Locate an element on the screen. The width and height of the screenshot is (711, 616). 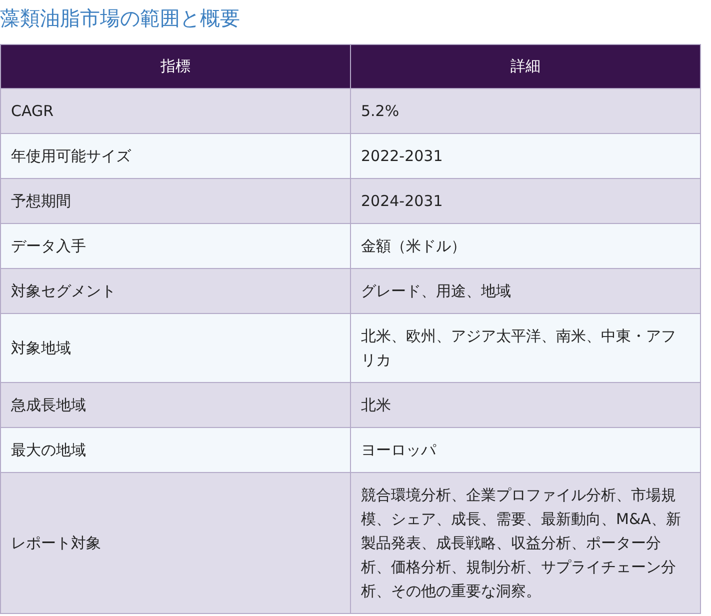
table-cell: 競合環境分析、企業プロファイル分析、市場規模、シェア、成長、需要、最新動向、M&A、新製品発表、成長戦略、収益分析、ポーター分析、価格分析、規制分析、サプライチェーン分析、その他の重要な洞察。 is located at coordinates (525, 543).